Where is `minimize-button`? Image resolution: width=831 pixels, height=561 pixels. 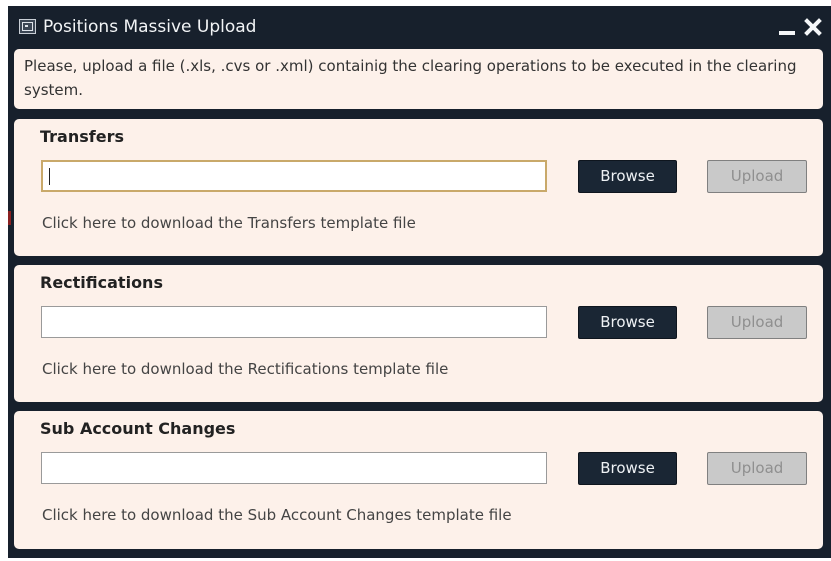
minimize-button is located at coordinates (787, 27).